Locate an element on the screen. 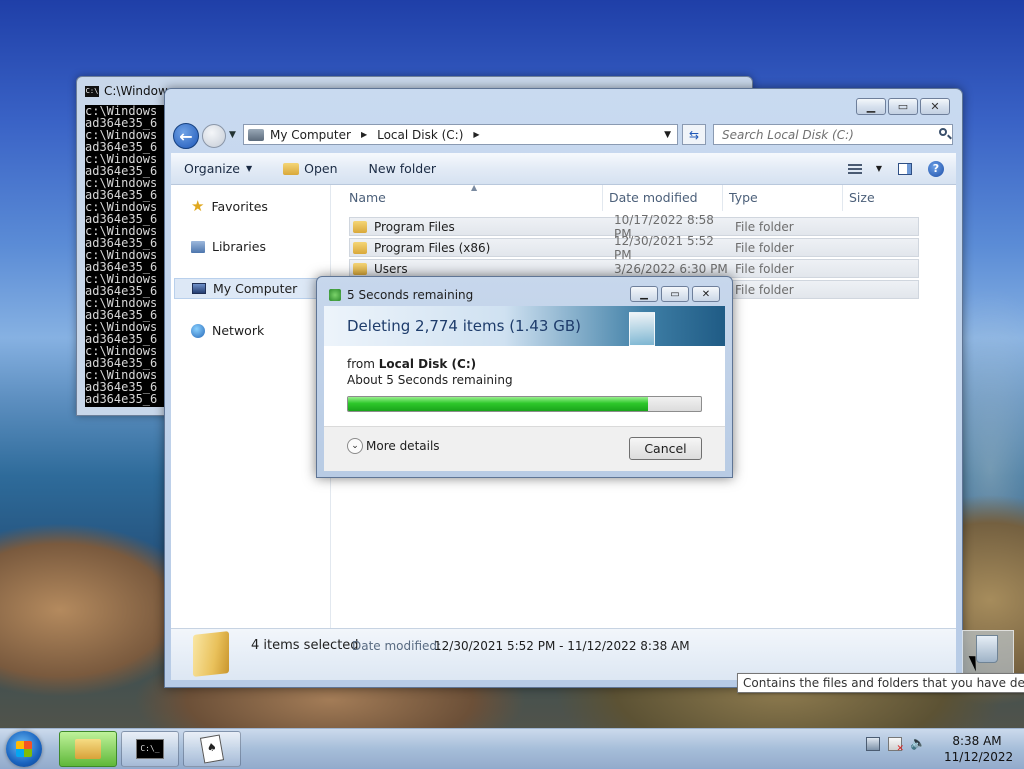 The image size is (1024, 769). address-bar: My Computer ▶ Local Disk (C:) ▶ ▼ is located at coordinates (460, 134).